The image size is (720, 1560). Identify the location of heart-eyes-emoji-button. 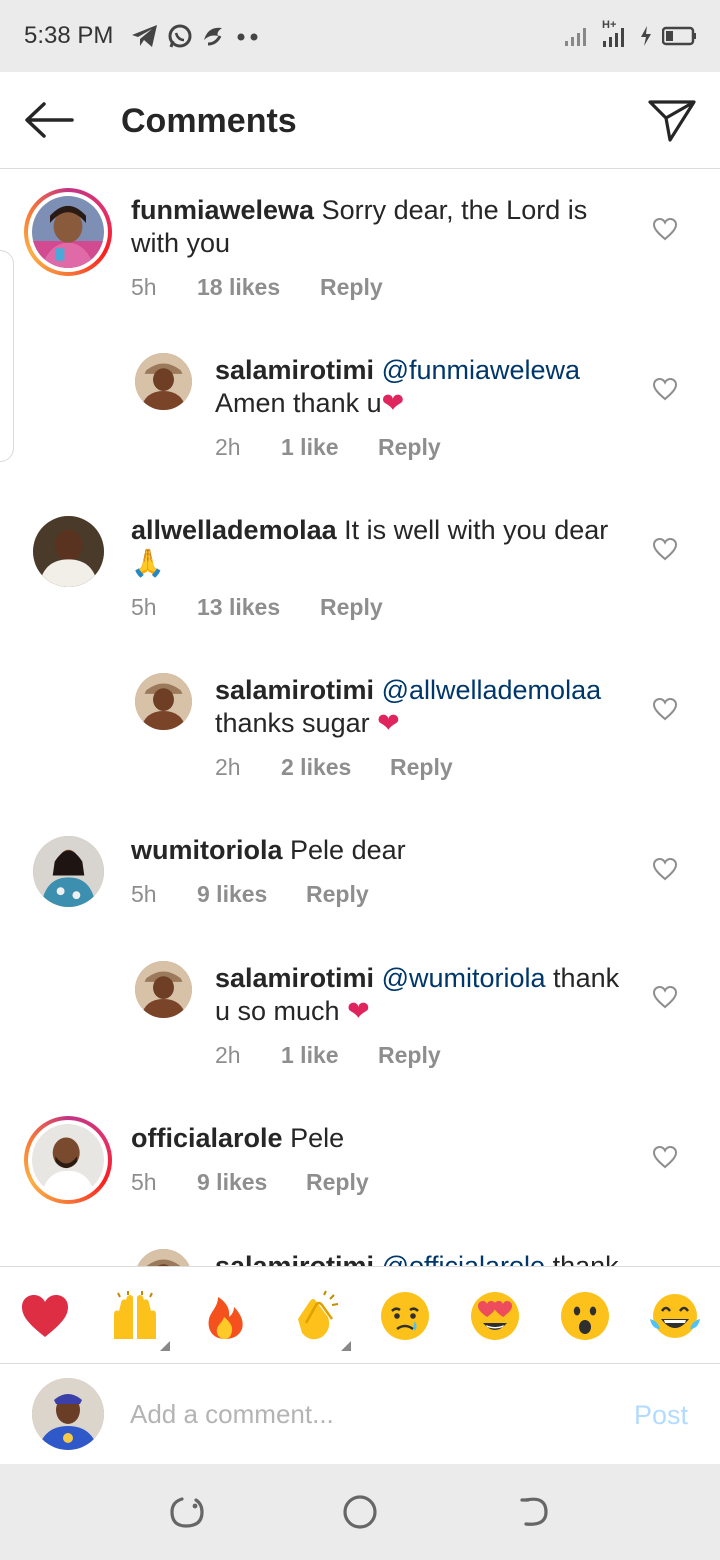
(495, 1316).